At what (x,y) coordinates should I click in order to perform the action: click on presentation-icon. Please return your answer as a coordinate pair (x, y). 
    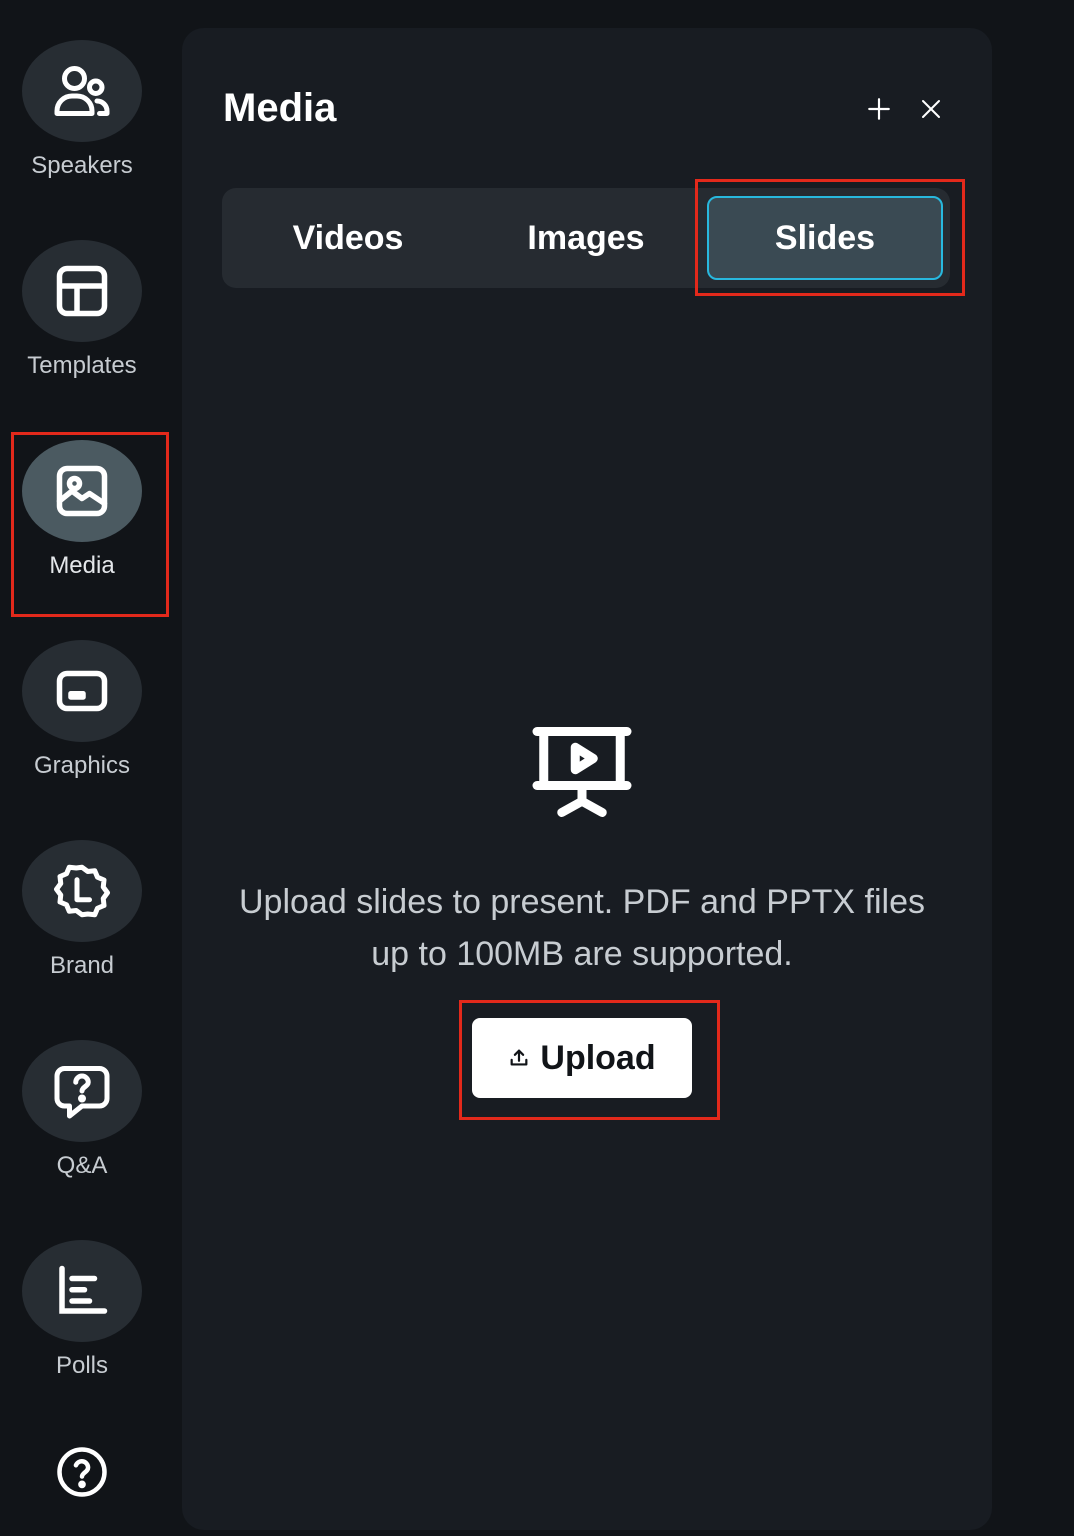
    Looking at the image, I should click on (582, 772).